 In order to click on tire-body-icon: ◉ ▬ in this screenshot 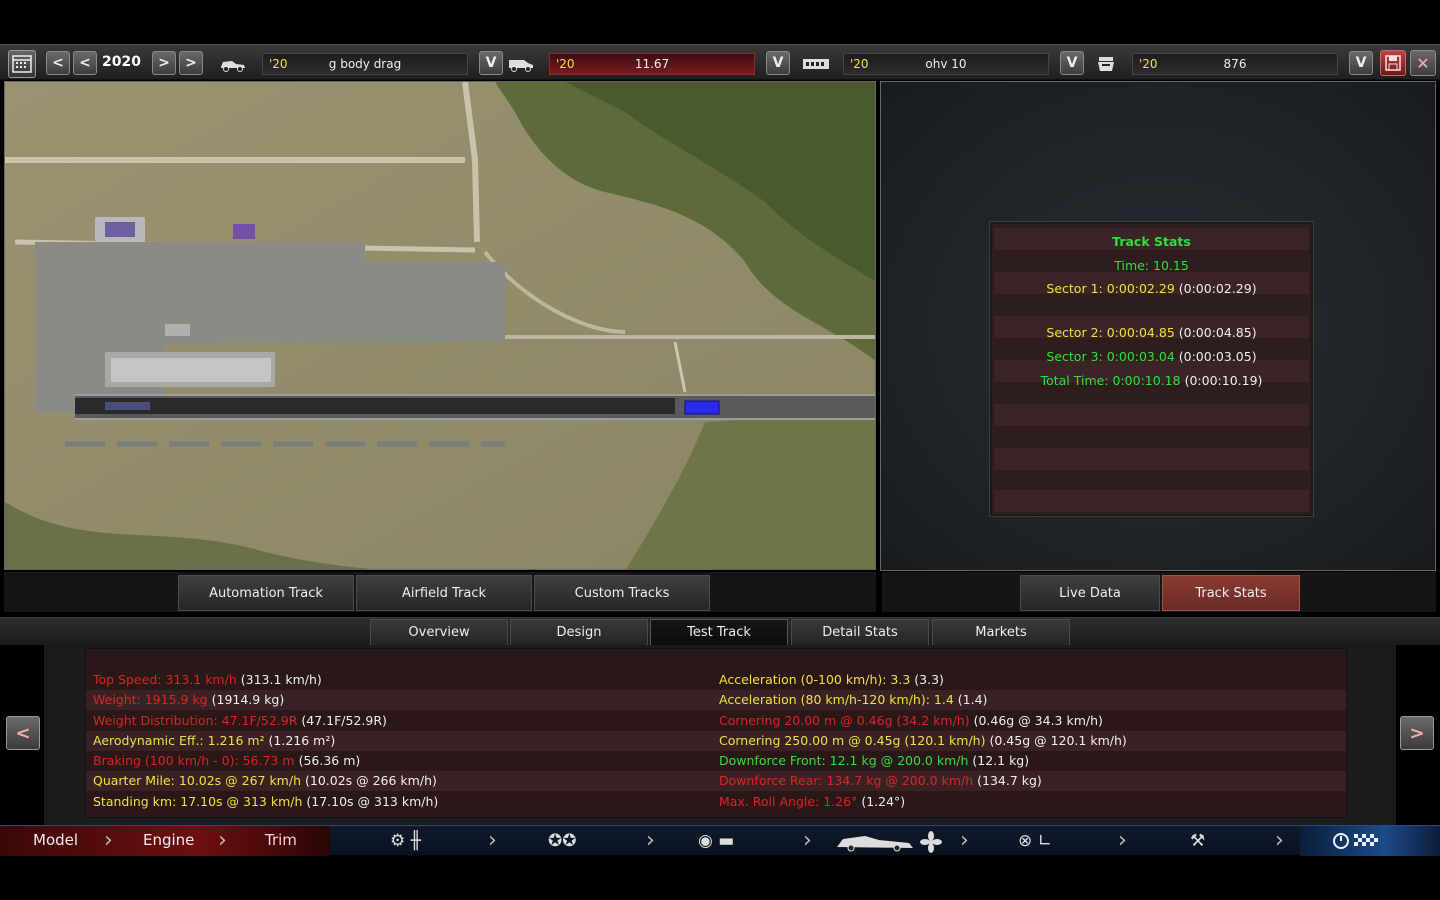, I will do `click(716, 841)`.